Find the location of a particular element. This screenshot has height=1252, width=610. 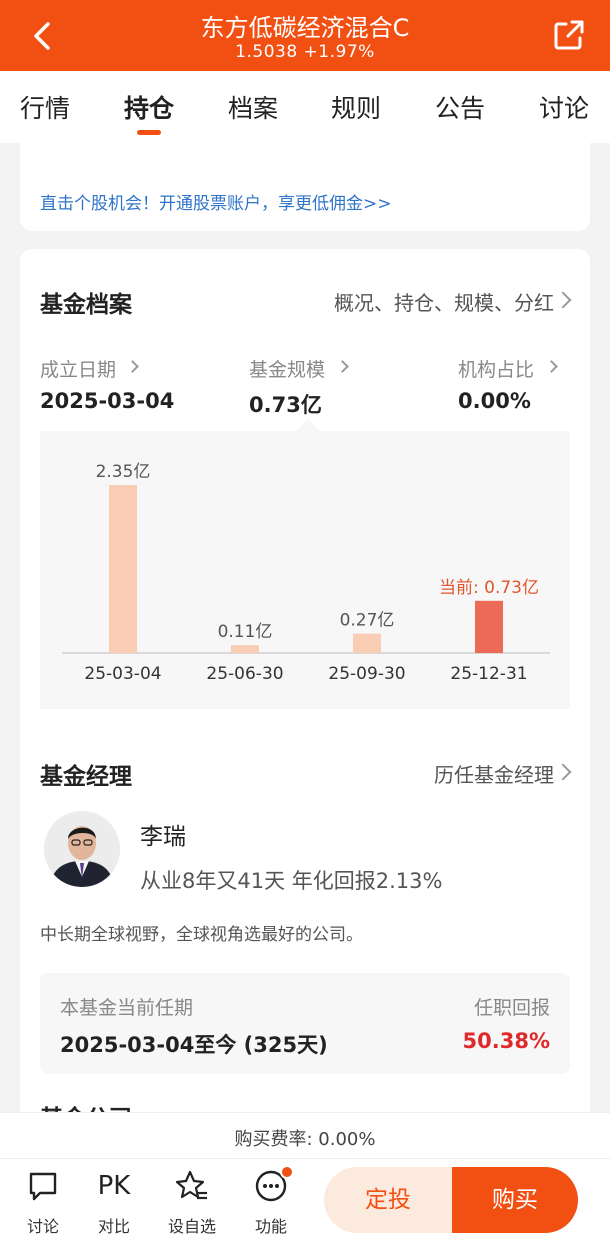

pointer-notch is located at coordinates (308, 425).